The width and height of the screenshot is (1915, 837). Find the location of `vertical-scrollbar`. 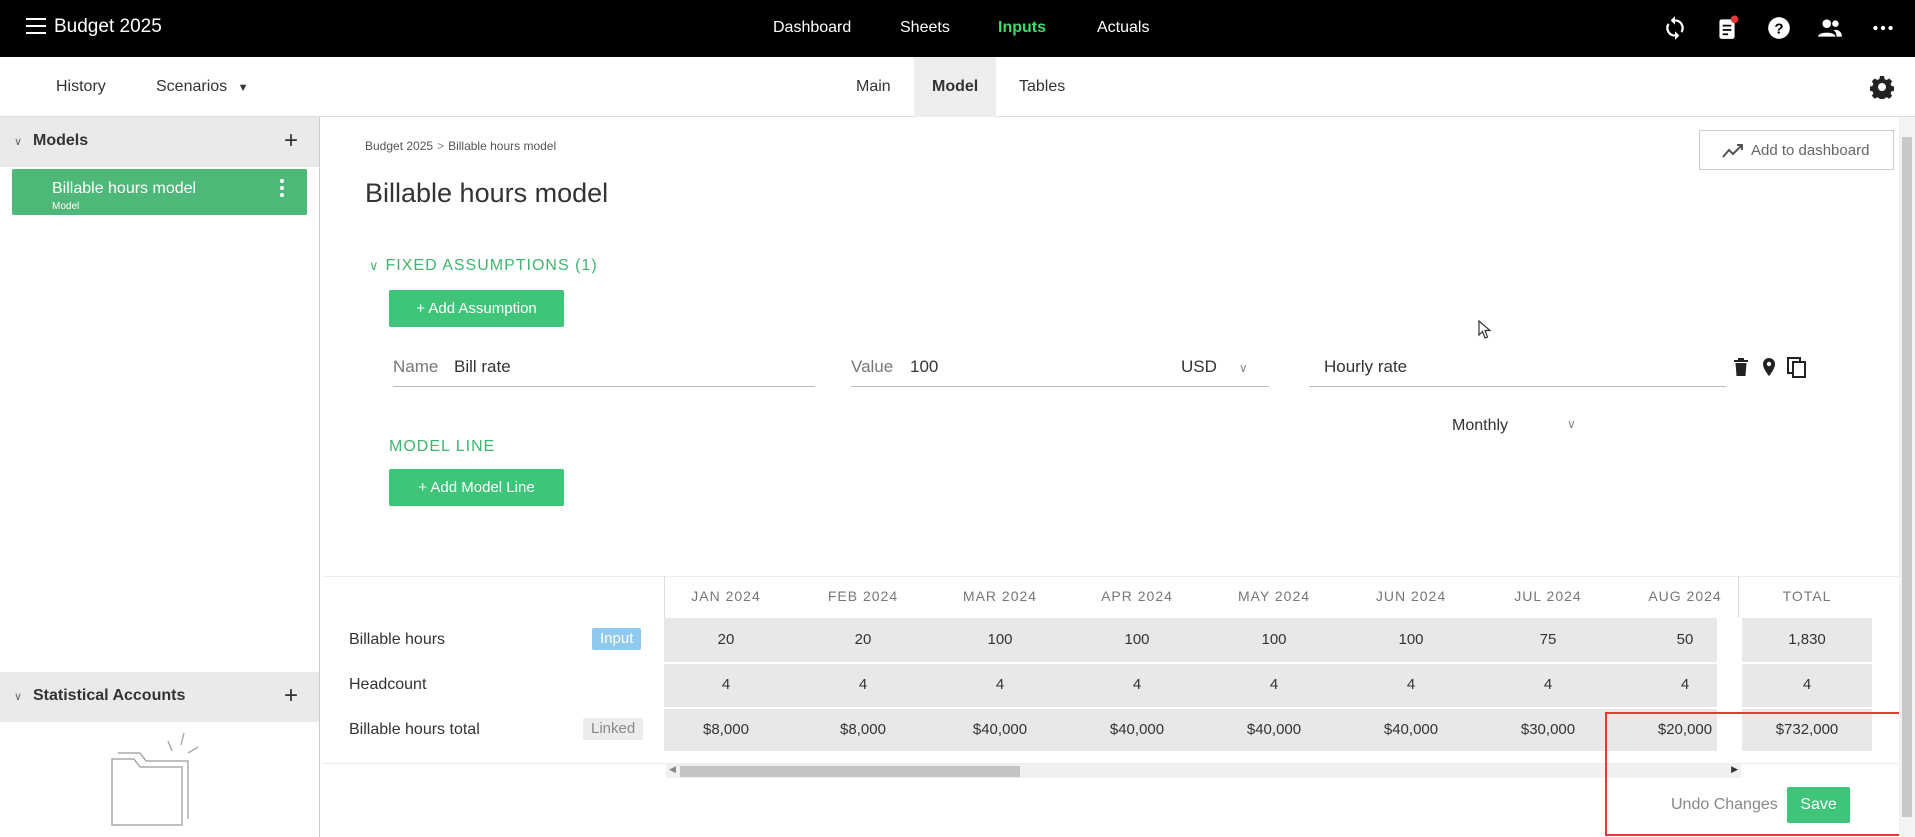

vertical-scrollbar is located at coordinates (1907, 477).